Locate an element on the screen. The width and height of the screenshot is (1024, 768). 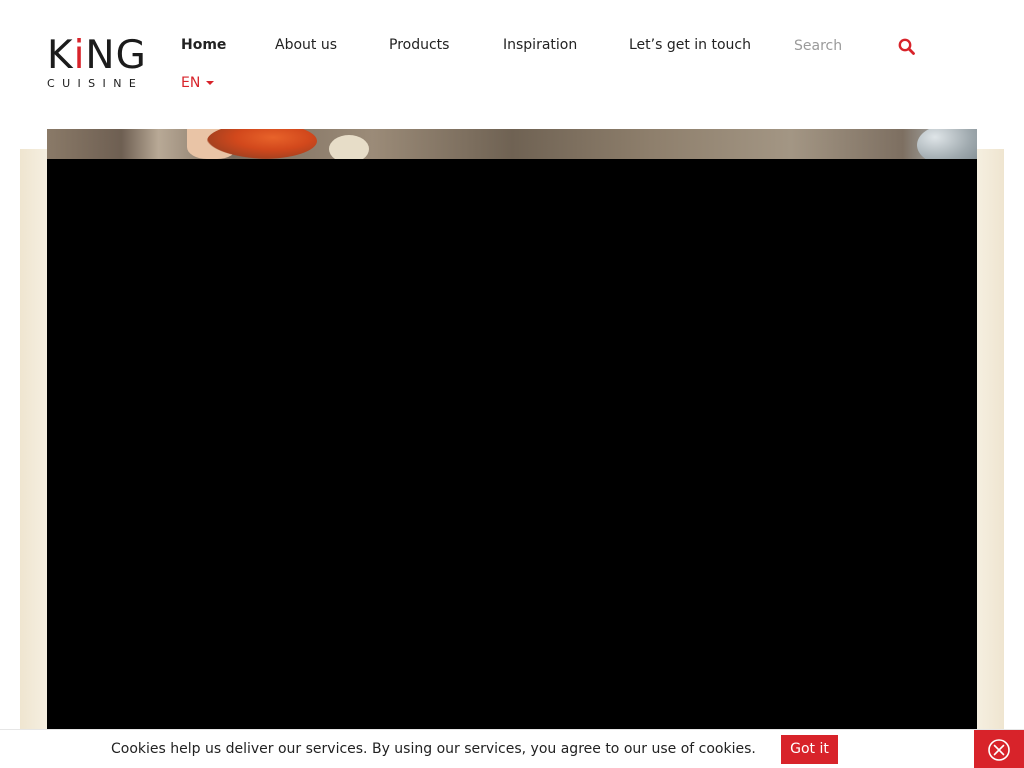
hero-bread is located at coordinates (349, 147).